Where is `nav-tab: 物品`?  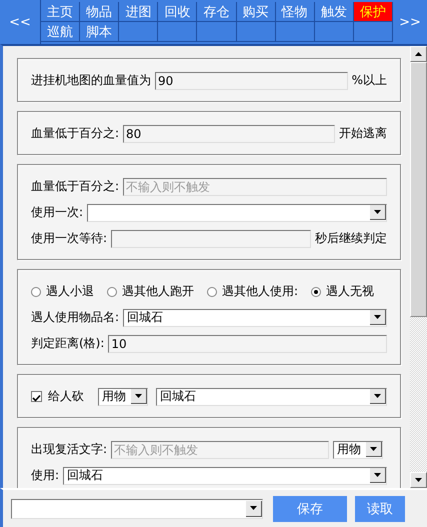 nav-tab: 物品 is located at coordinates (100, 12).